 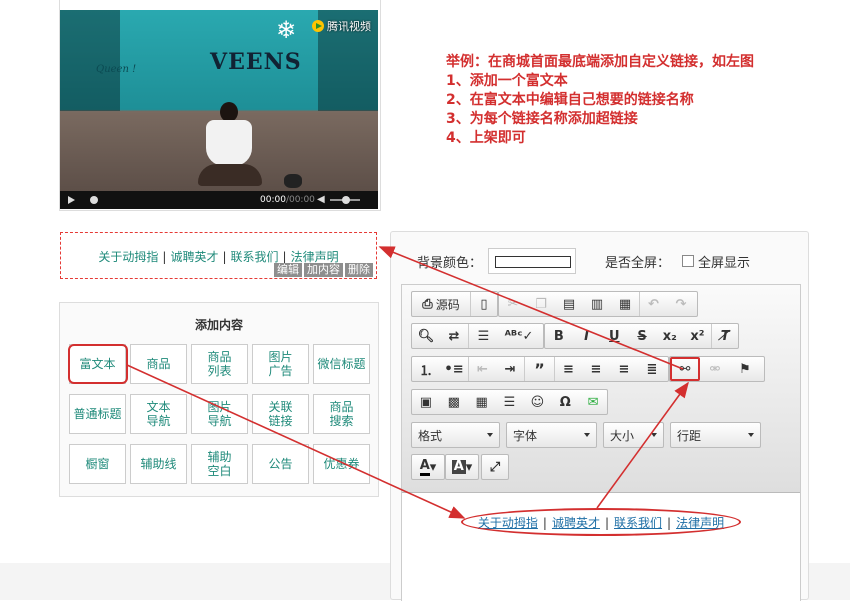 What do you see at coordinates (677, 261) in the screenshot?
I see `fullscreen-row: 是否全屏： 全屏显示` at bounding box center [677, 261].